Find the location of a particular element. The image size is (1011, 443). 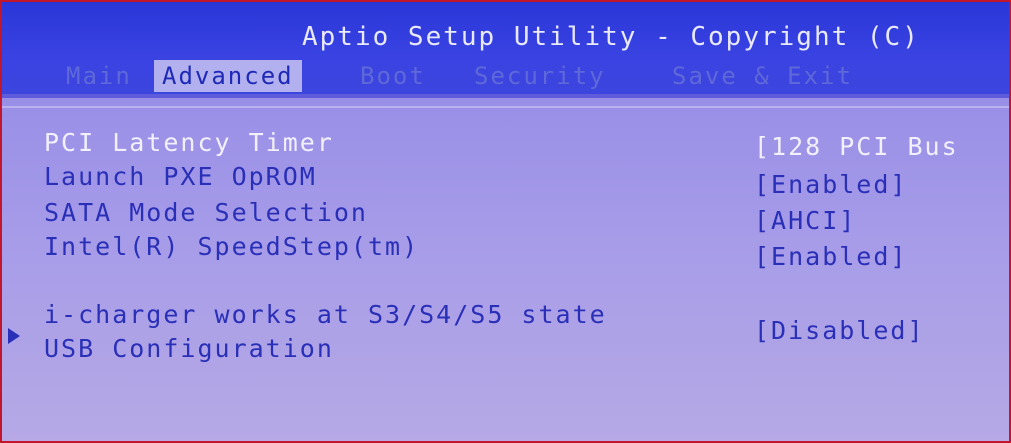

tab-save-exit: Save & Exit is located at coordinates (762, 76).